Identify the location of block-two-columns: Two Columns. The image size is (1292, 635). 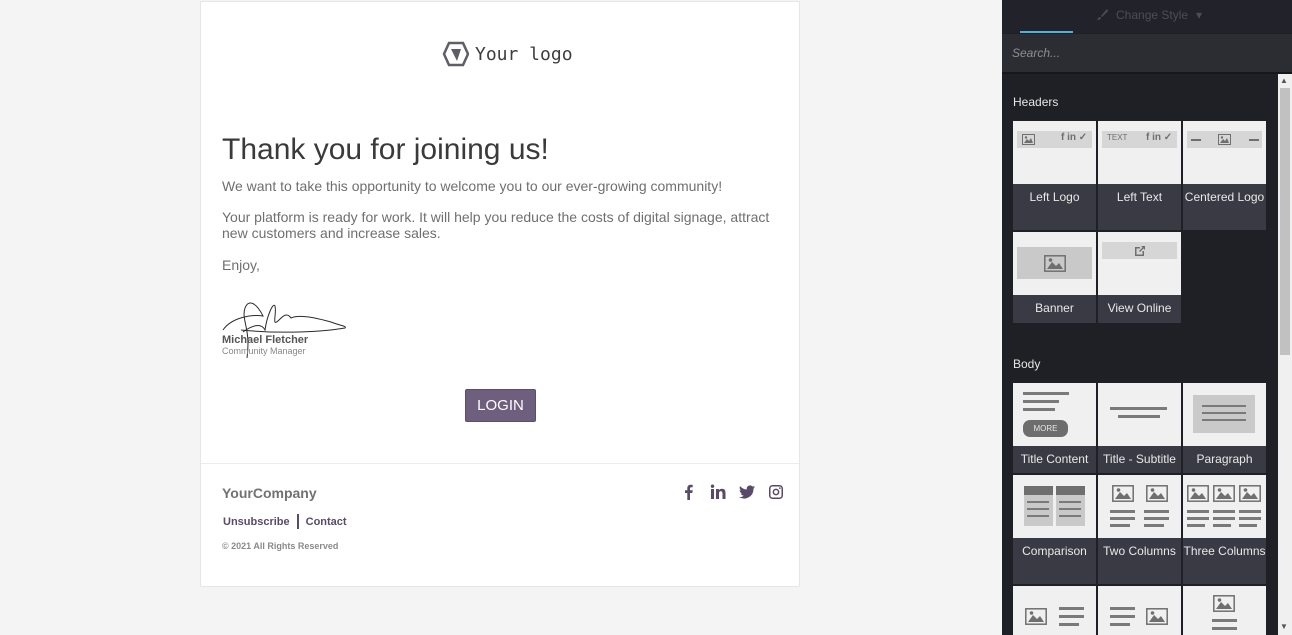
(1139, 529).